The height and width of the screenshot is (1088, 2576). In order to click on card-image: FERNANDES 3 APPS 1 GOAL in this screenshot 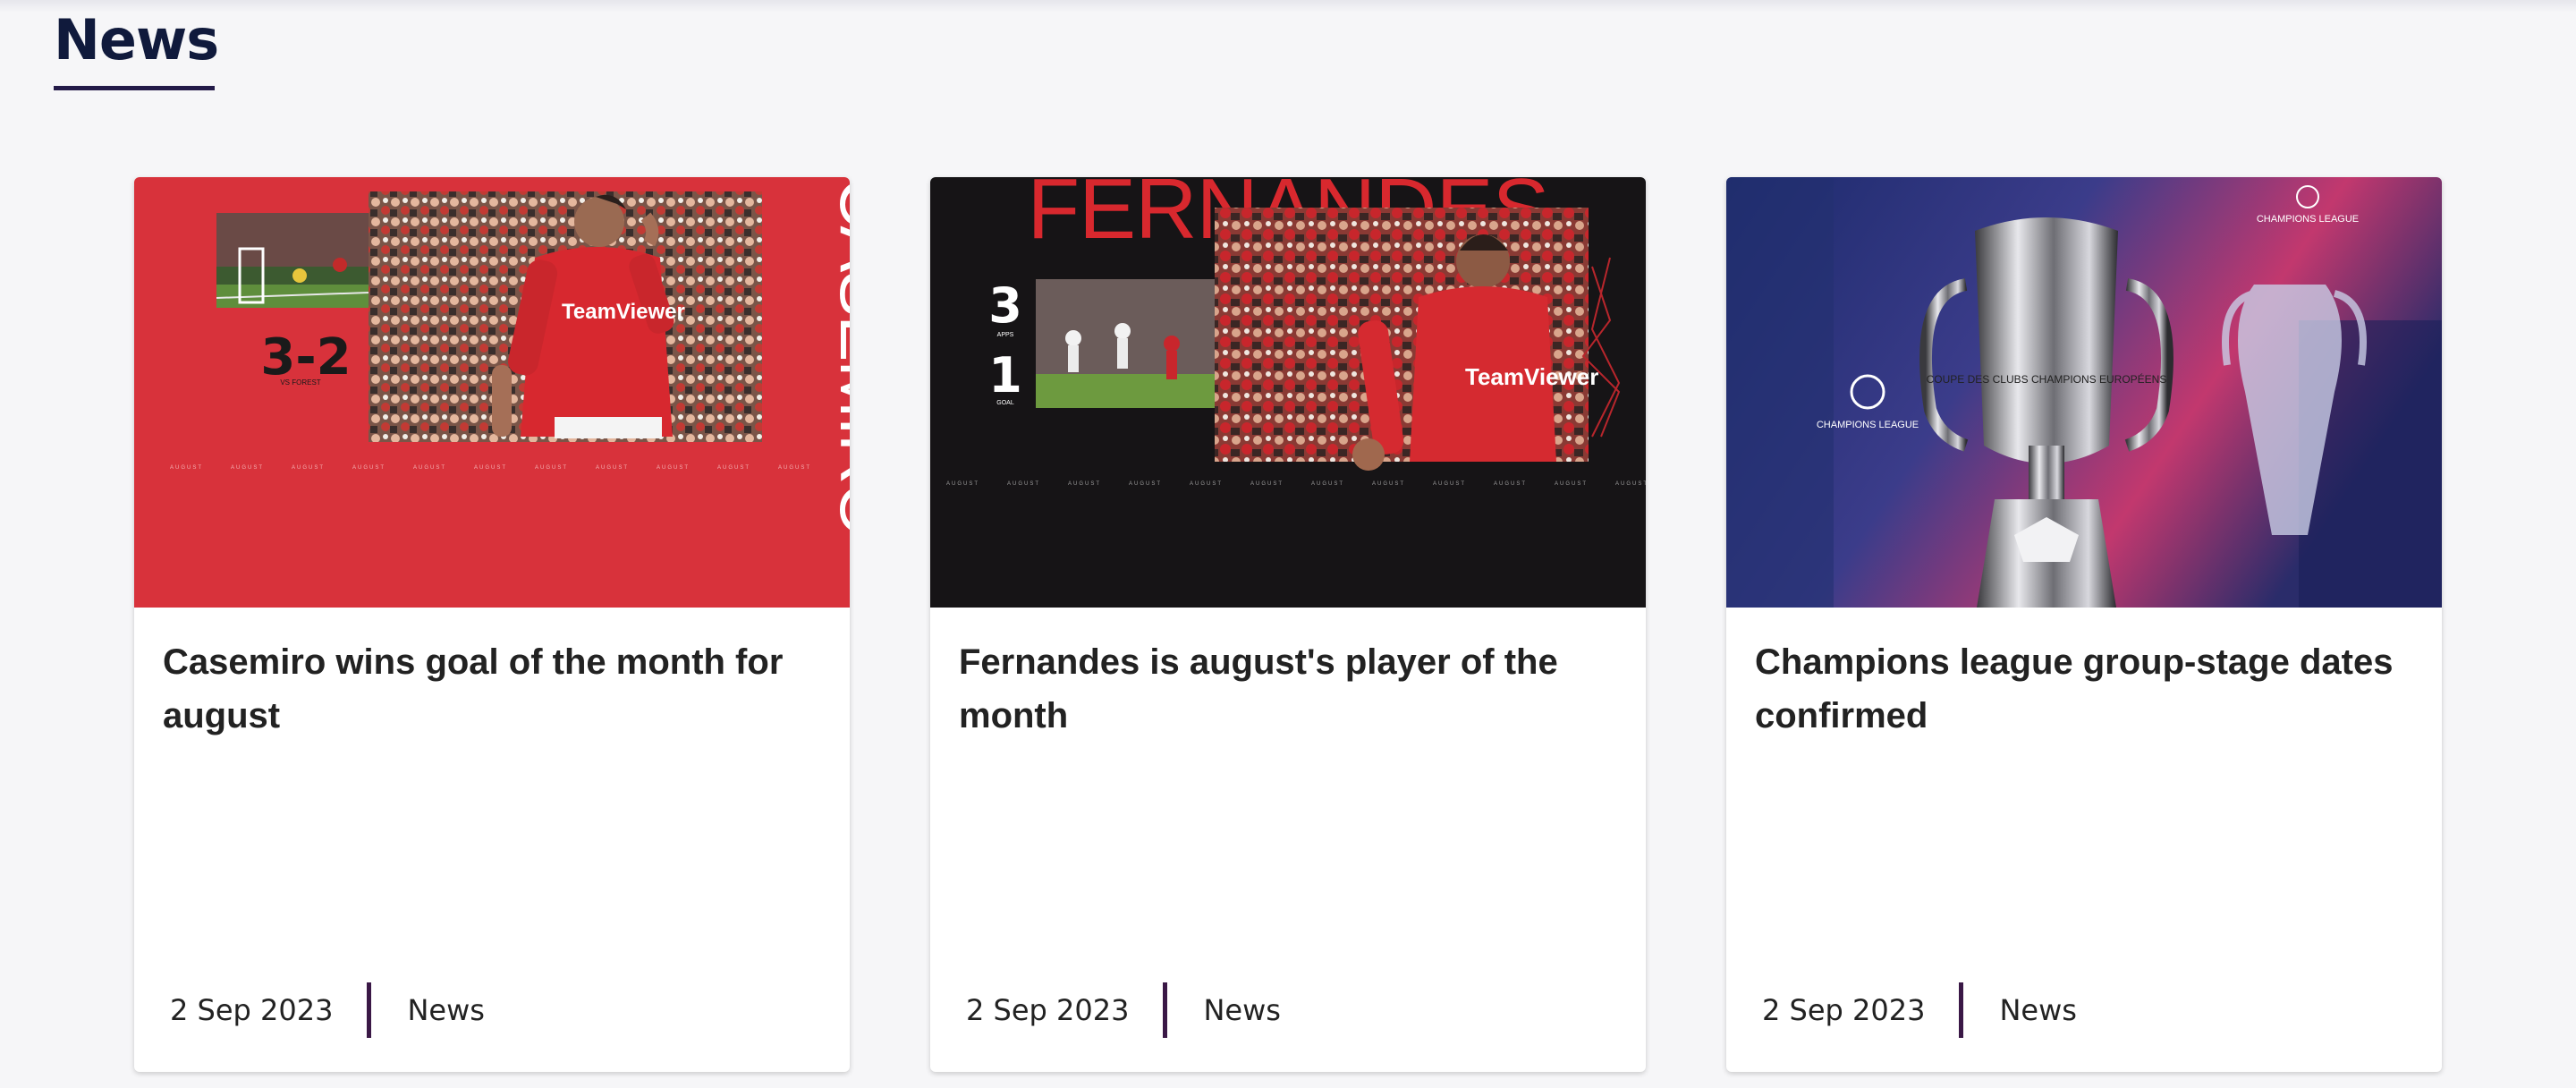, I will do `click(1288, 392)`.